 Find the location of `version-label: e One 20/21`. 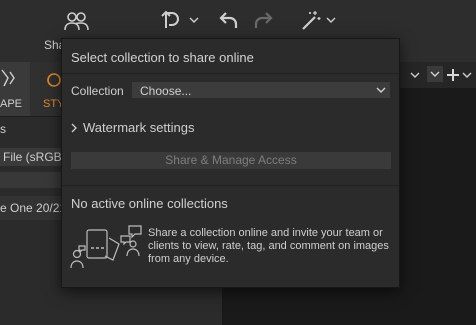

version-label: e One 20/21 is located at coordinates (33, 208).